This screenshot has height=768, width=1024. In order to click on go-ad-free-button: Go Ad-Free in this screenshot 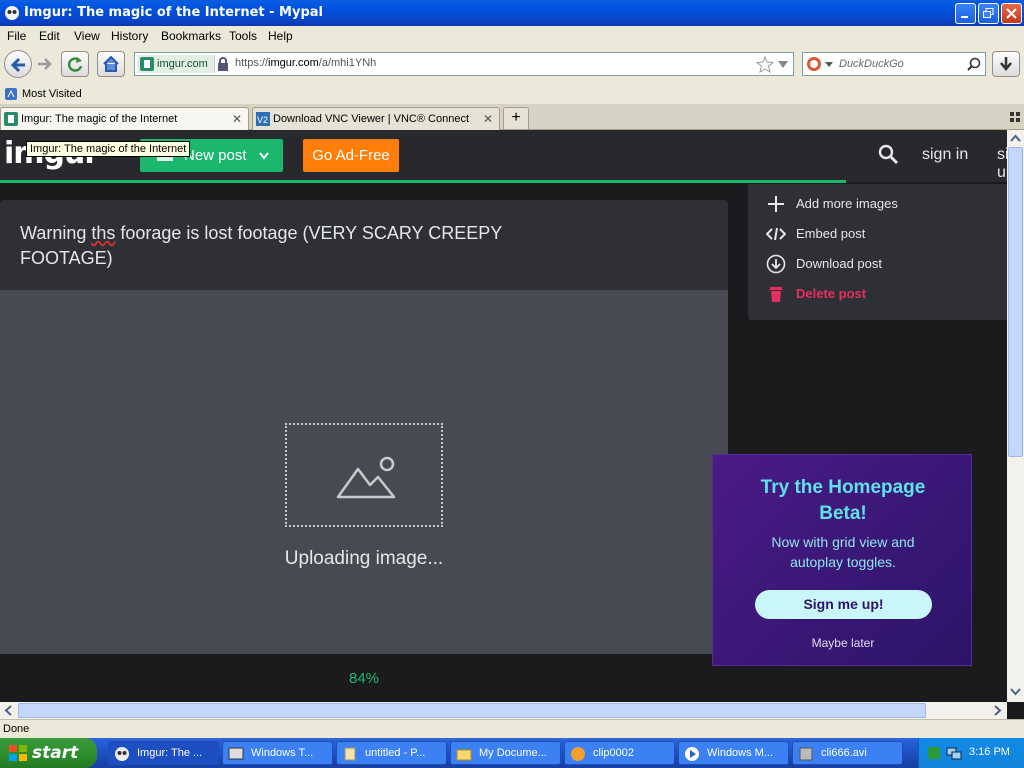, I will do `click(351, 155)`.